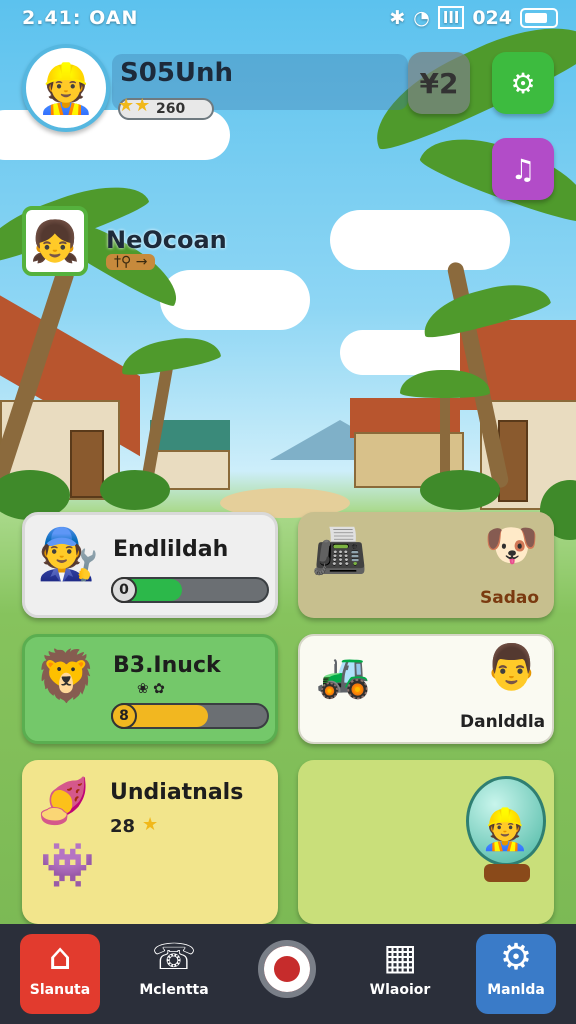  Describe the element at coordinates (510, 598) in the screenshot. I see `card-label: Sadao` at that location.